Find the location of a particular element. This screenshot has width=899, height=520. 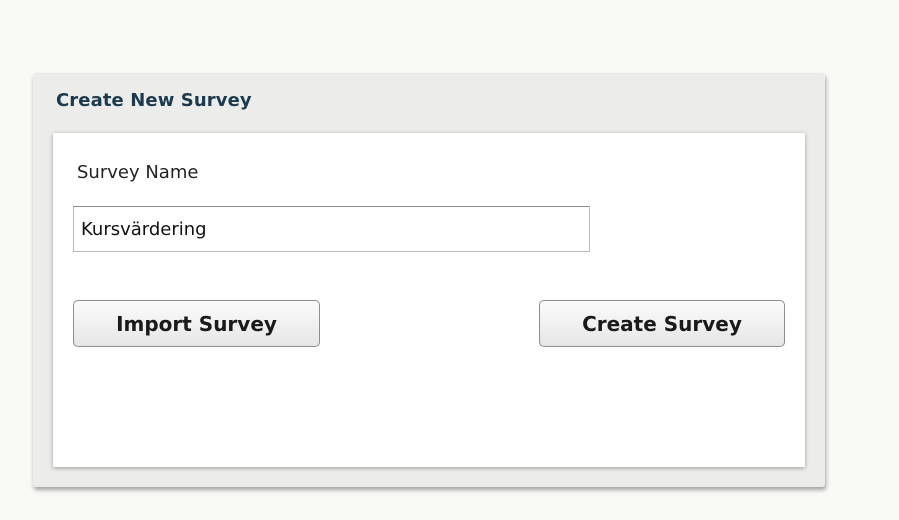

import-survey-button: Import Survey is located at coordinates (196, 323).